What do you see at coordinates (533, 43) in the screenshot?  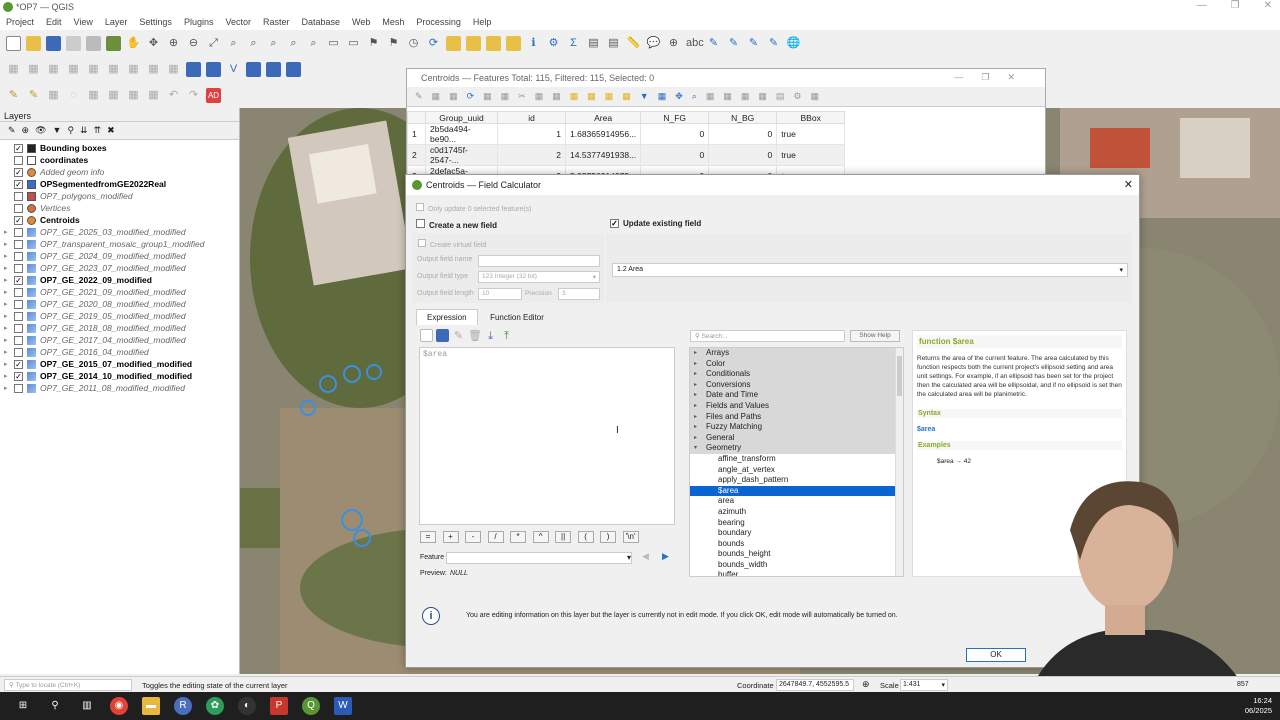 I see `identify-icon: ℹ` at bounding box center [533, 43].